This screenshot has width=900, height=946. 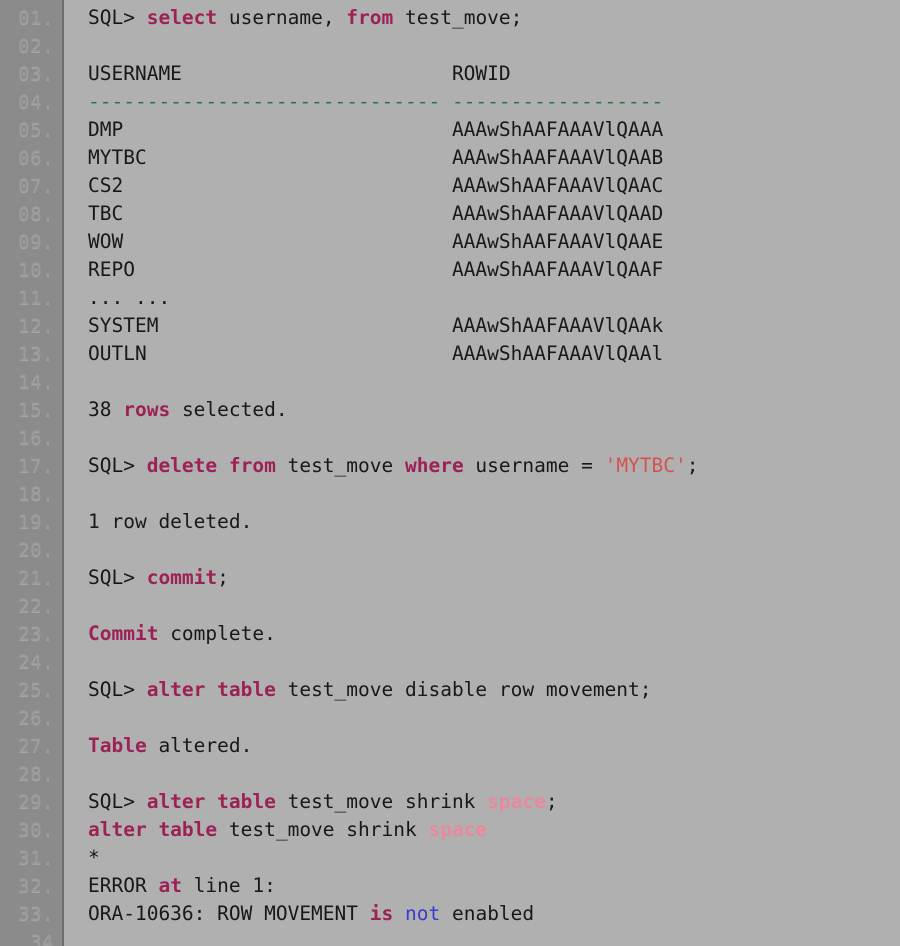 What do you see at coordinates (36, 102) in the screenshot?
I see `line-number: 04.` at bounding box center [36, 102].